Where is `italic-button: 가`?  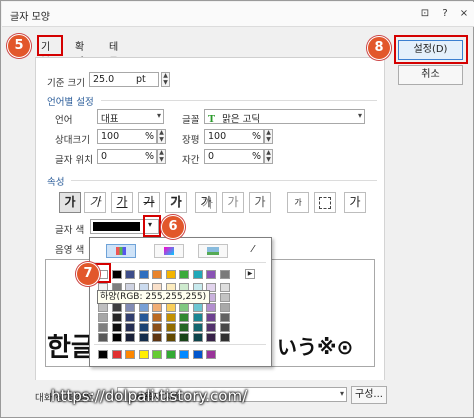
italic-button: 가 is located at coordinates (95, 202).